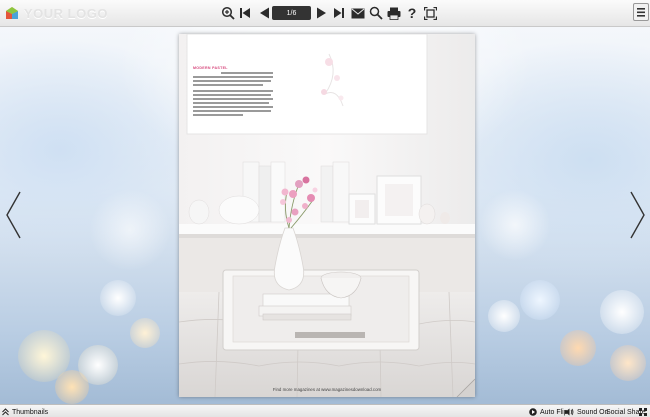  I want to click on next-page-arrow, so click(637, 215).